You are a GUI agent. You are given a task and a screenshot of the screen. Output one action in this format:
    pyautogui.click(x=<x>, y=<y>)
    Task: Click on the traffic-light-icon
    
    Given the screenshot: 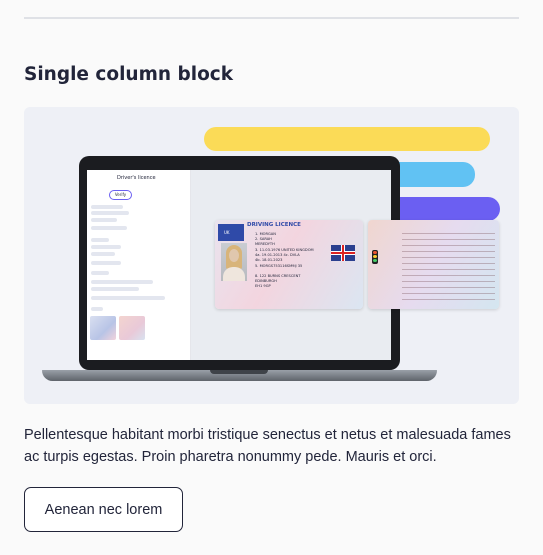 What is the action you would take?
    pyautogui.click(x=375, y=257)
    